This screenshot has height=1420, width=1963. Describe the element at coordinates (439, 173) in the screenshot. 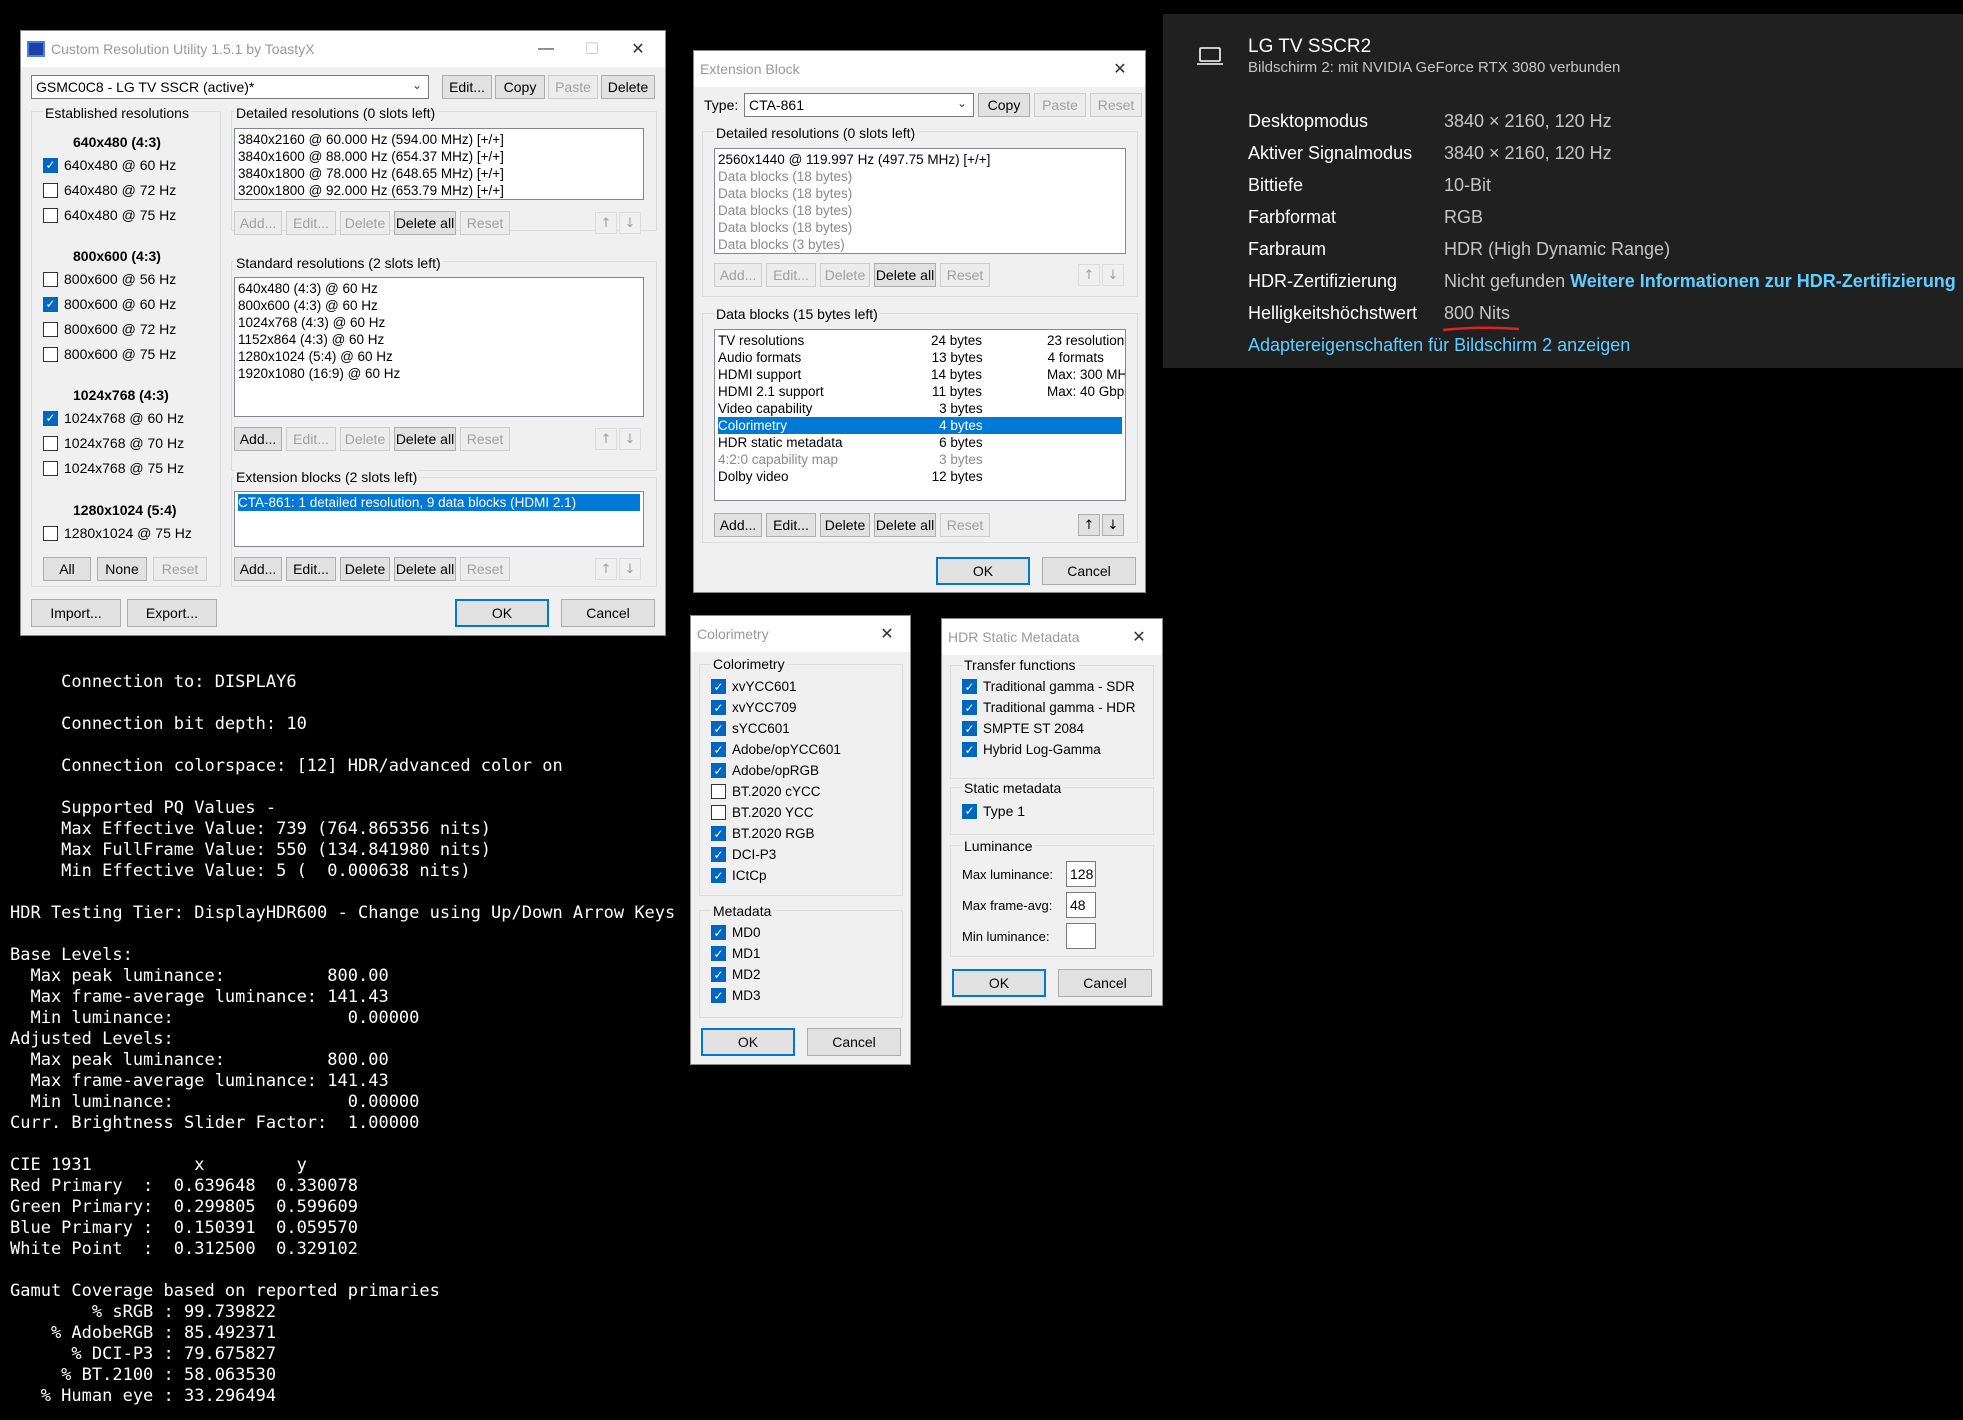

I see `list-item: 3840x1800 @ 78.000 Hz (648.65 MHz) [+/+]` at that location.